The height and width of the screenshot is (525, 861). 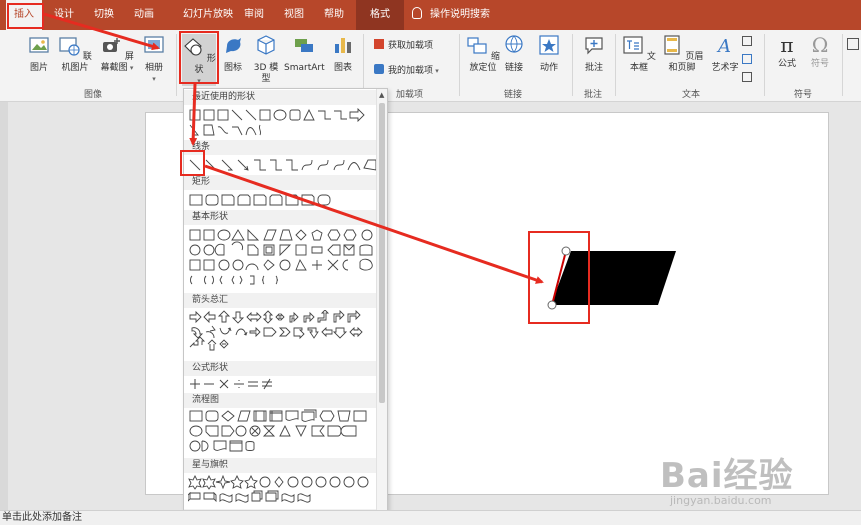 I want to click on notes-bar: 单击此处添加备注, so click(x=430, y=517).